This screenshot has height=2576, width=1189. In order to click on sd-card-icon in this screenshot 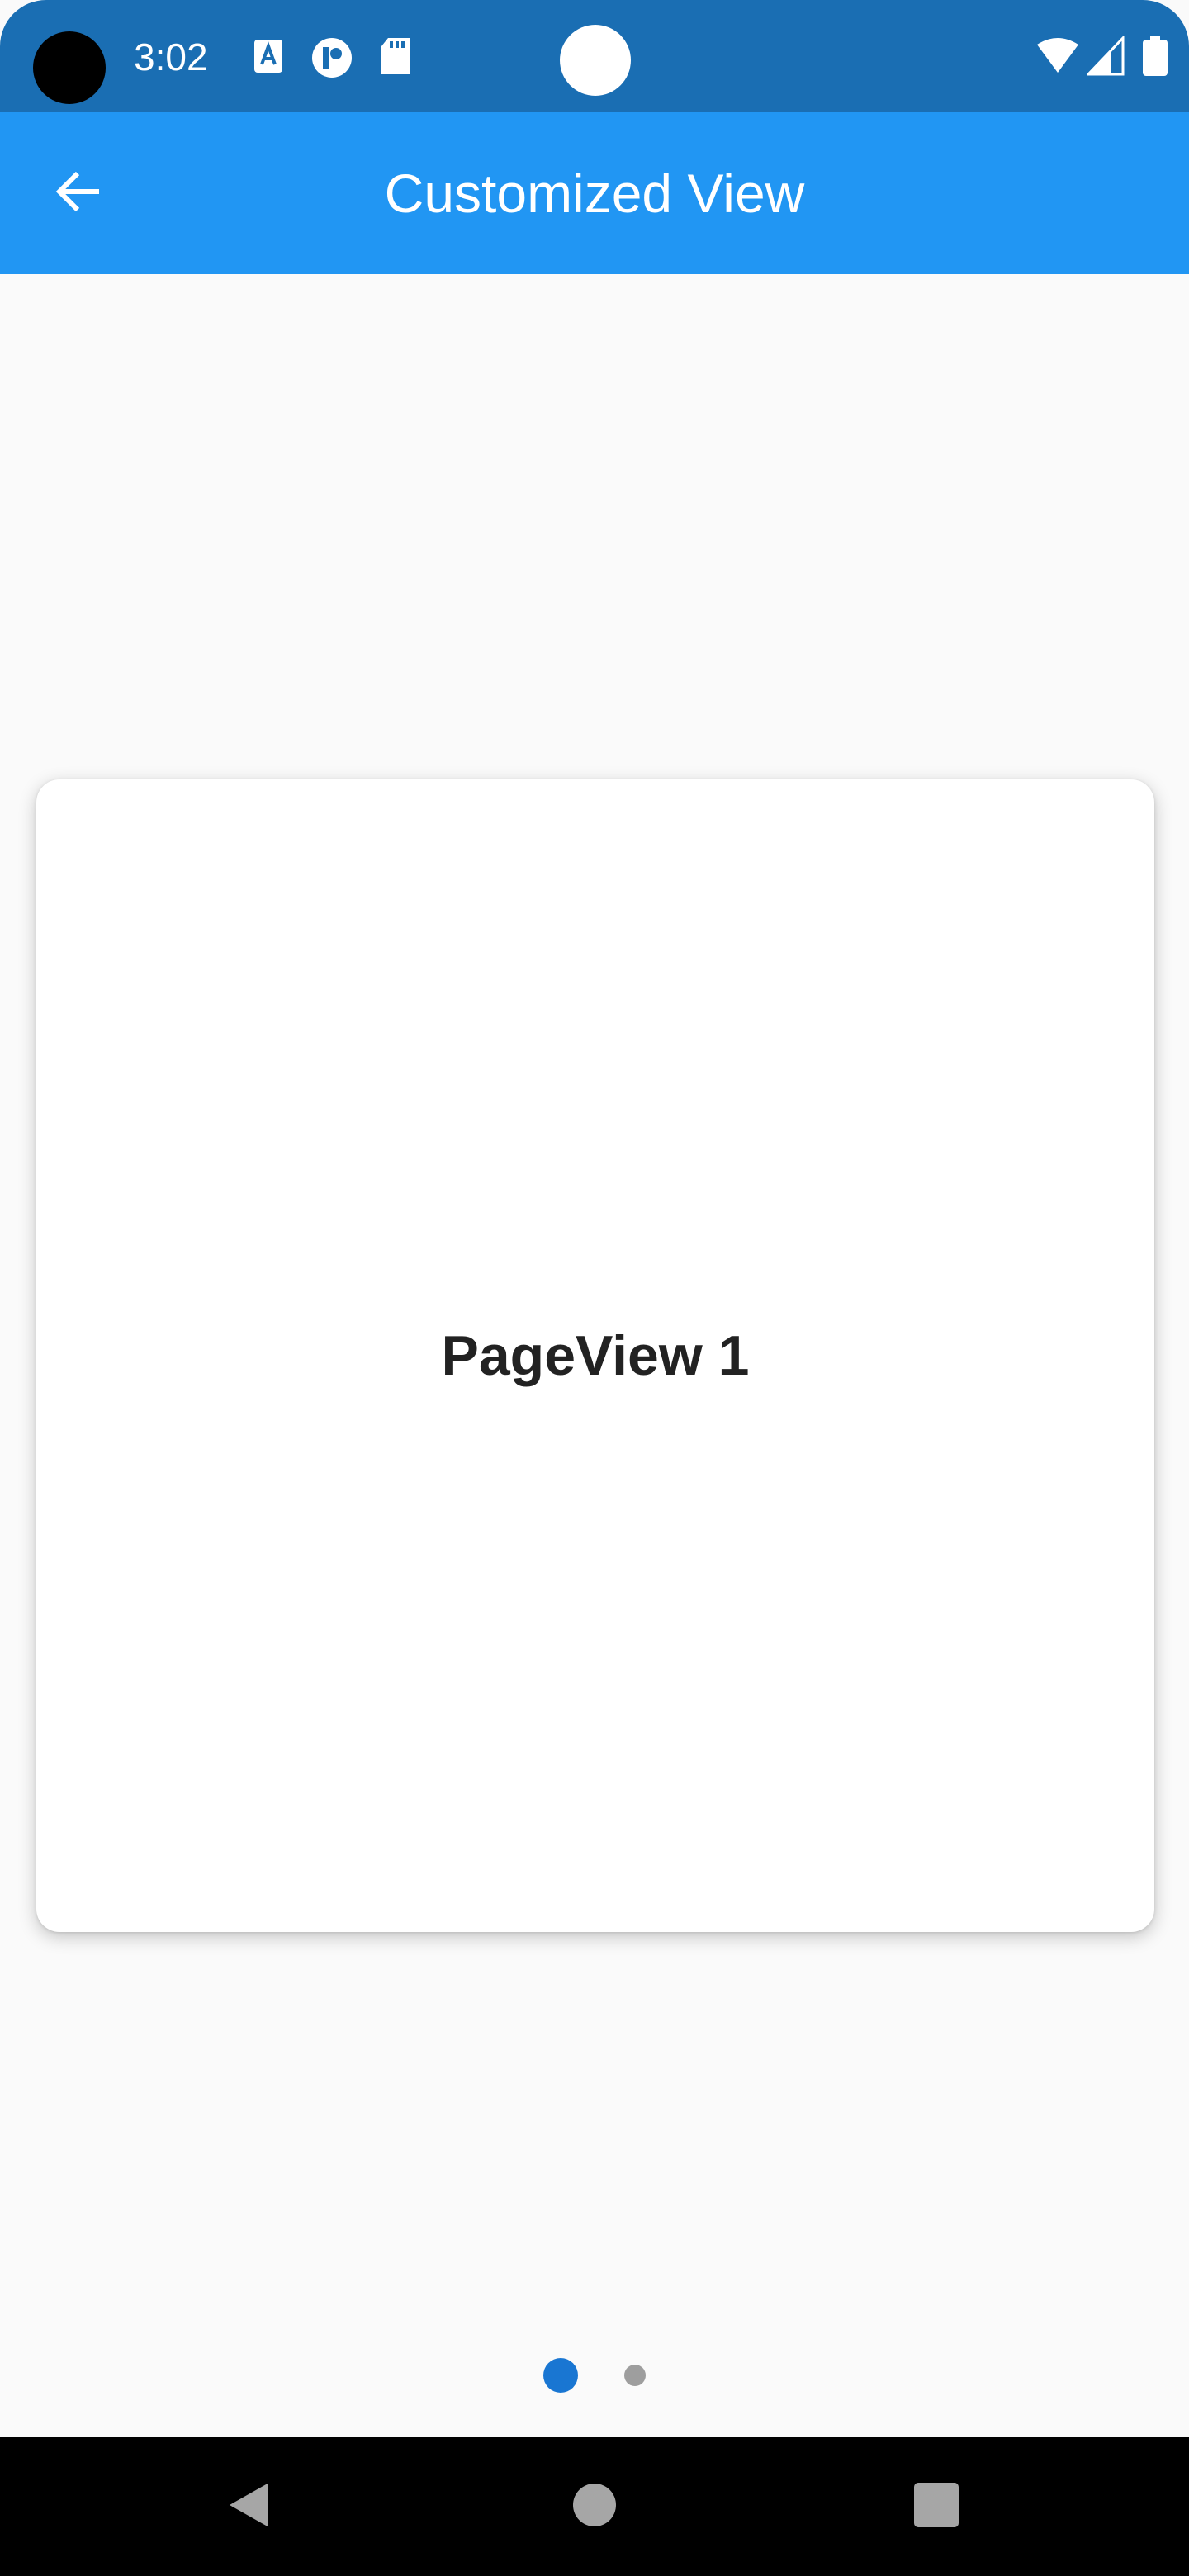, I will do `click(398, 56)`.